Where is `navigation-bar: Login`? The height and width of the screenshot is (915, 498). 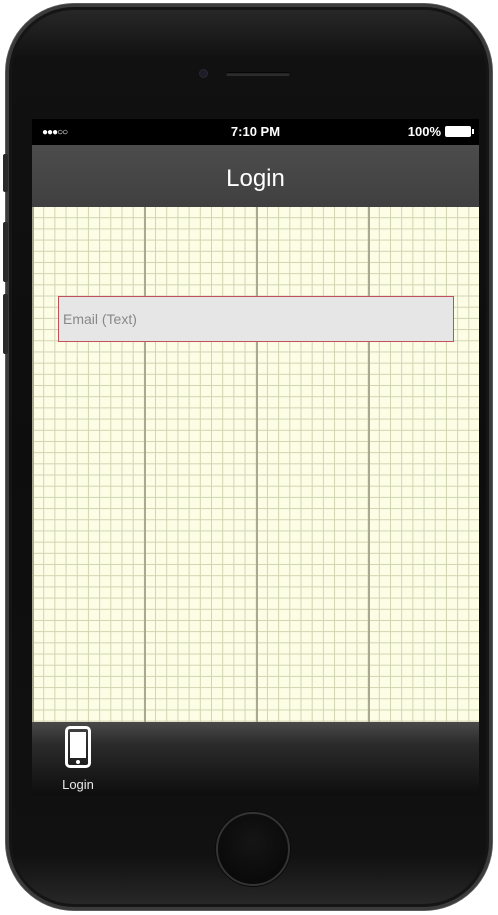 navigation-bar: Login is located at coordinates (255, 176).